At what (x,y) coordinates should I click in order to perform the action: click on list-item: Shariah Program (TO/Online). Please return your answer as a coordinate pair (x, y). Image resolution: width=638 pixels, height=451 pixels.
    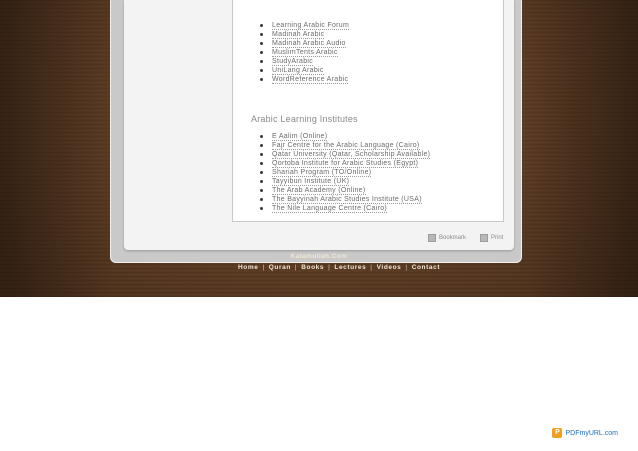
    Looking at the image, I should click on (344, 172).